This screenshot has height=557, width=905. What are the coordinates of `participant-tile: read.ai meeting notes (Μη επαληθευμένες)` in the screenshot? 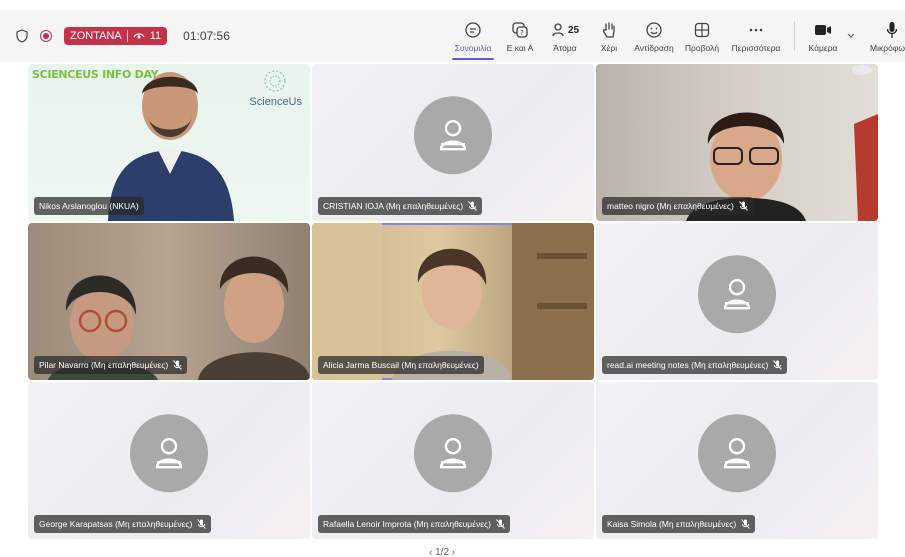 It's located at (737, 301).